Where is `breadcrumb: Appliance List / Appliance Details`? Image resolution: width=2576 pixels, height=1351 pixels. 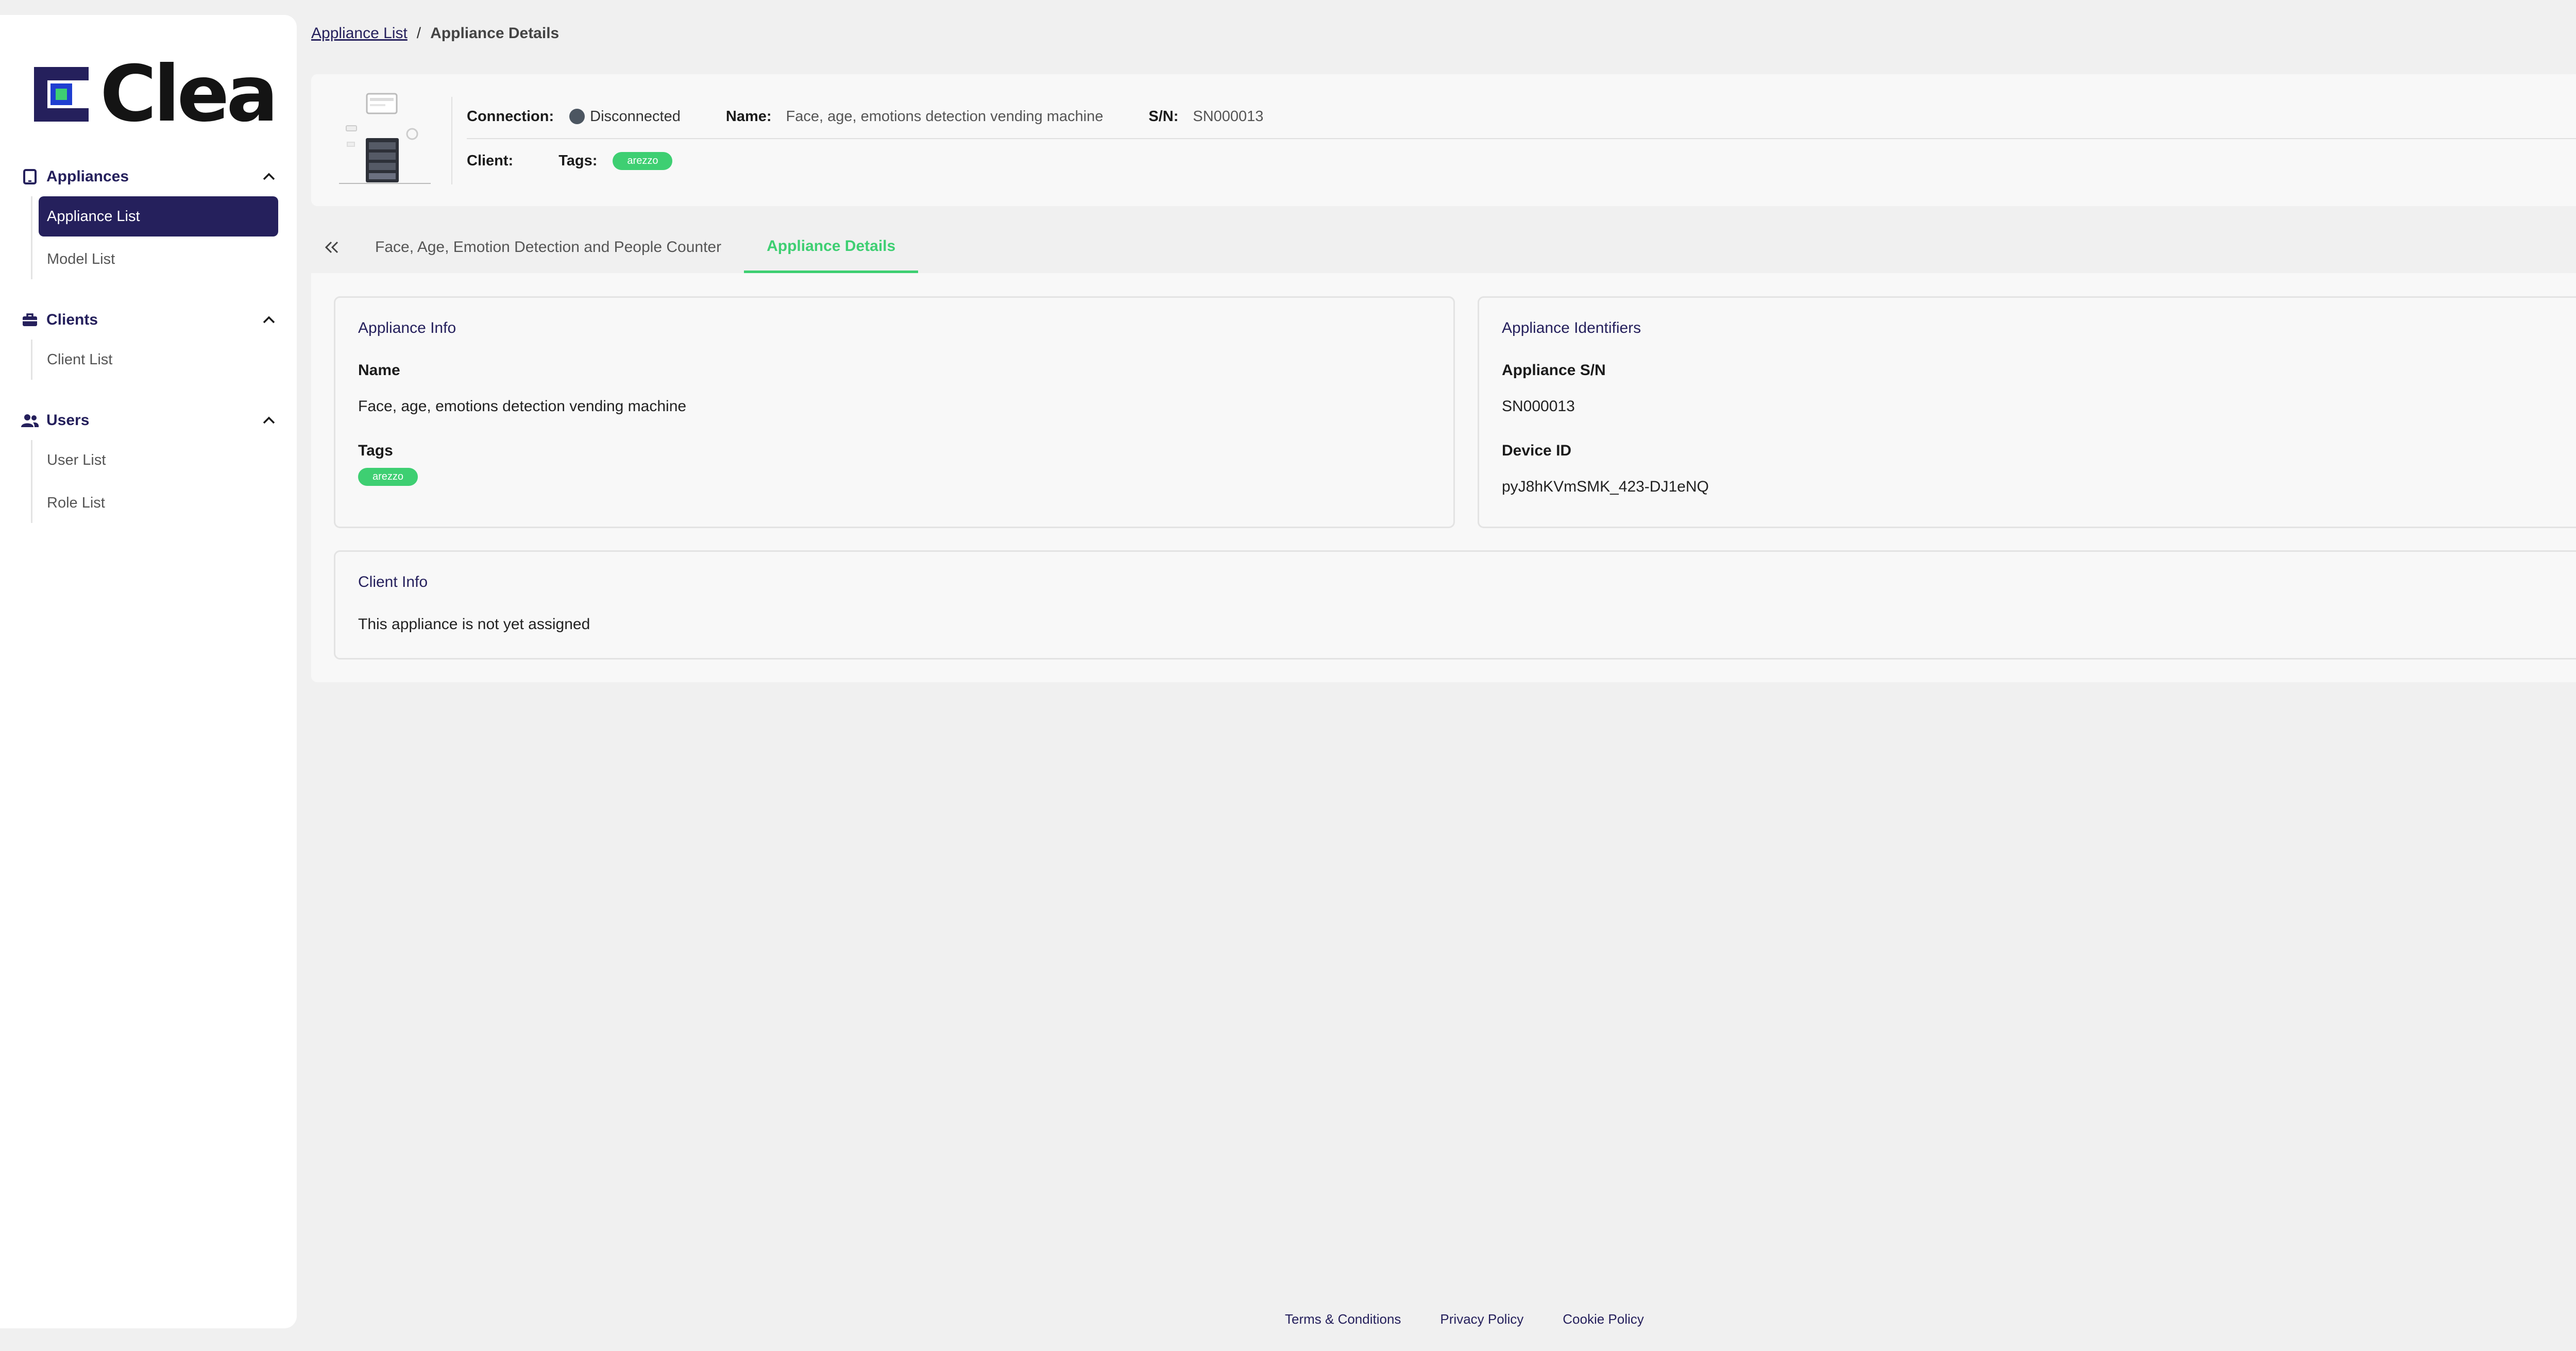 breadcrumb: Appliance List / Appliance Details is located at coordinates (1443, 33).